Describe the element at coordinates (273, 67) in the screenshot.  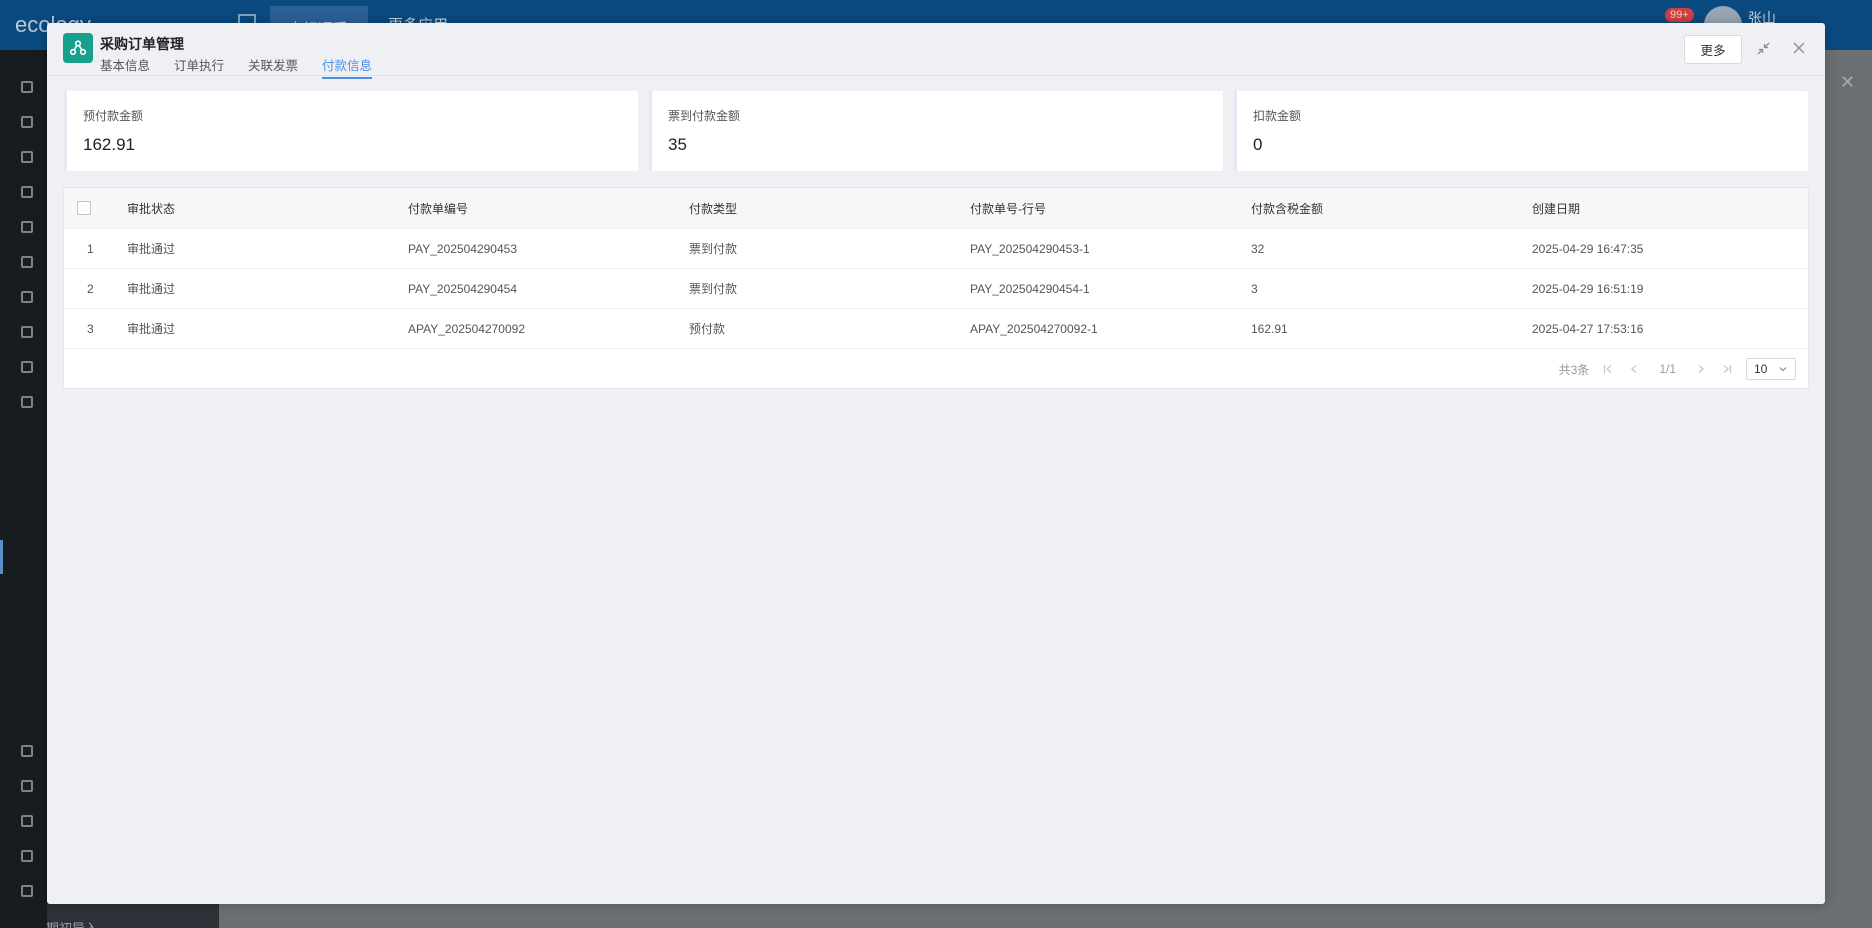
I see `tab-related-invoice: 关联发票` at that location.